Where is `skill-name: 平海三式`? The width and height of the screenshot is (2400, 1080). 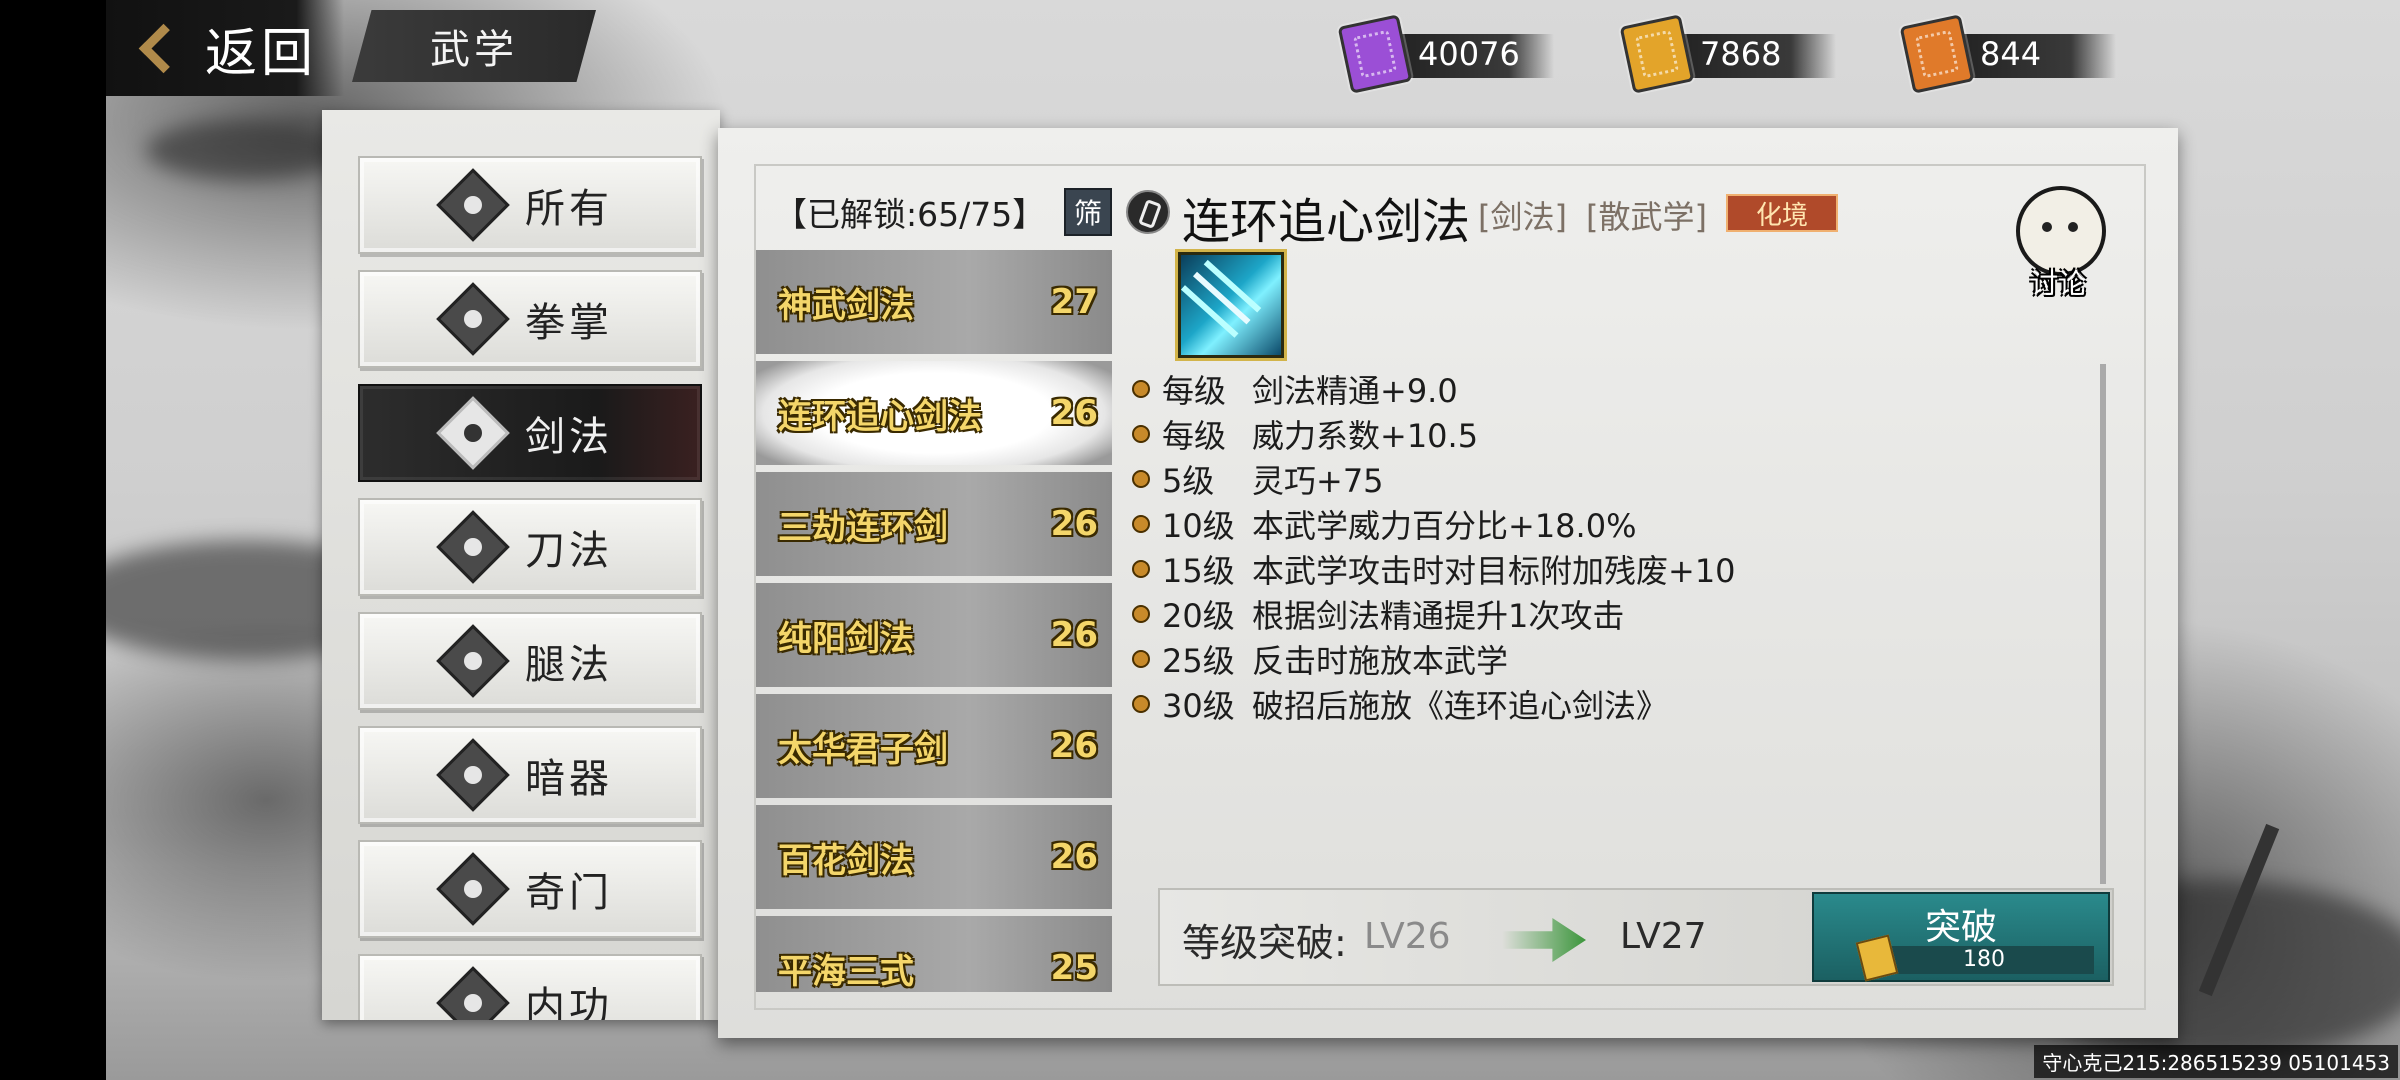 skill-name: 平海三式 is located at coordinates (846, 971).